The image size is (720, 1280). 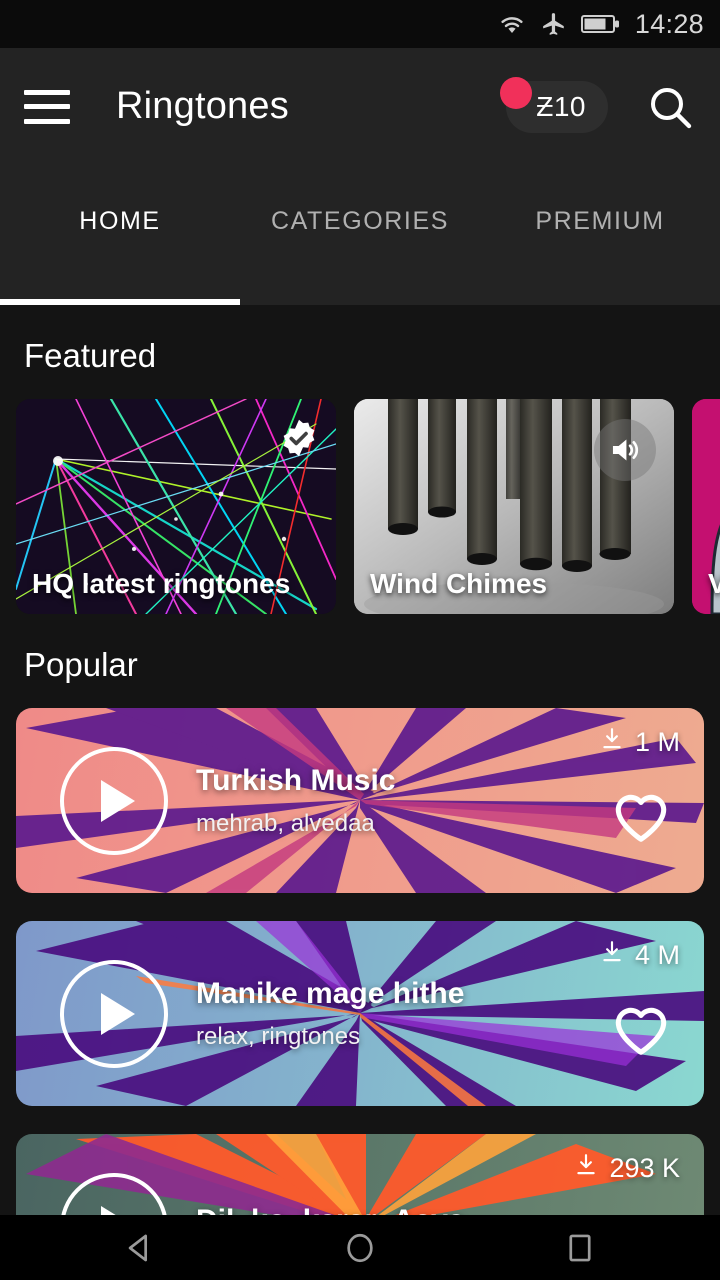 I want to click on system-navigation-bar, so click(x=360, y=1247).